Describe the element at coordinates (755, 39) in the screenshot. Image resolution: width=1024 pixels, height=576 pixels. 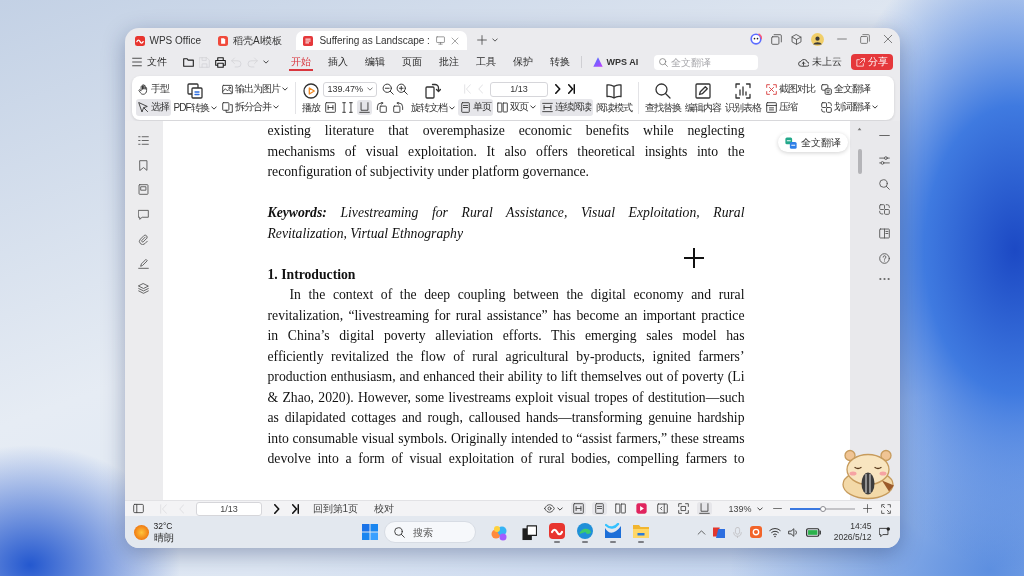
I see `smiley-icon` at that location.